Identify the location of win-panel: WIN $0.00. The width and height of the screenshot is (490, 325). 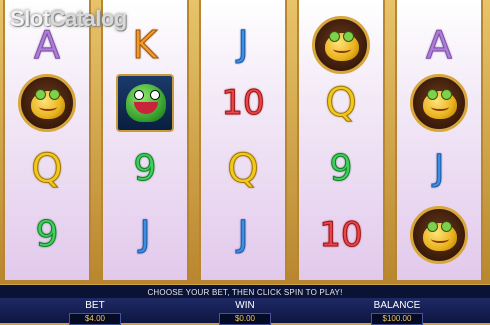
(245, 312).